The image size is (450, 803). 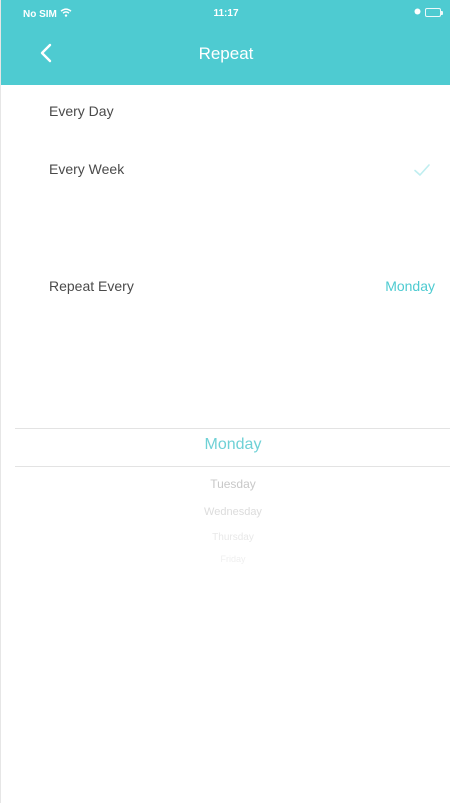 I want to click on option-every-week: Every Week, so click(x=225, y=172).